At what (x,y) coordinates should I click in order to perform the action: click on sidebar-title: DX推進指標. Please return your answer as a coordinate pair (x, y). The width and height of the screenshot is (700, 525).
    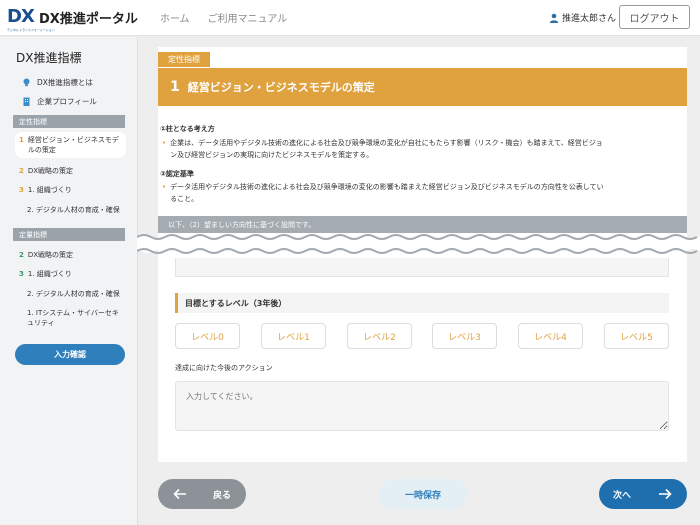
    Looking at the image, I should click on (49, 58).